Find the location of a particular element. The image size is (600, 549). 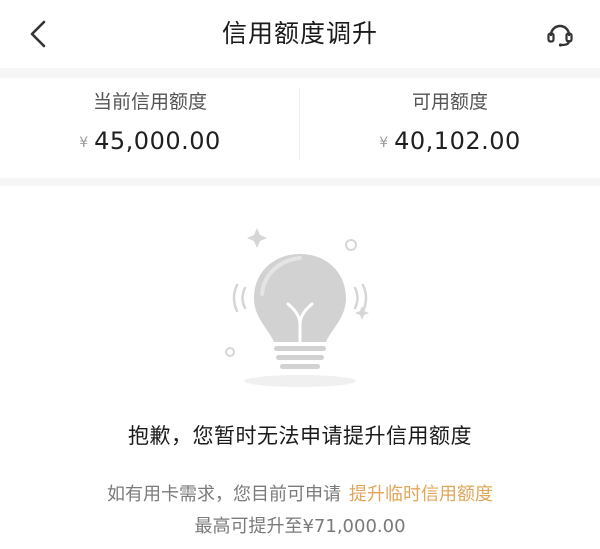

hint-line: 如有用卡需求，您目前可申请 提升临时信用额度 is located at coordinates (300, 495).